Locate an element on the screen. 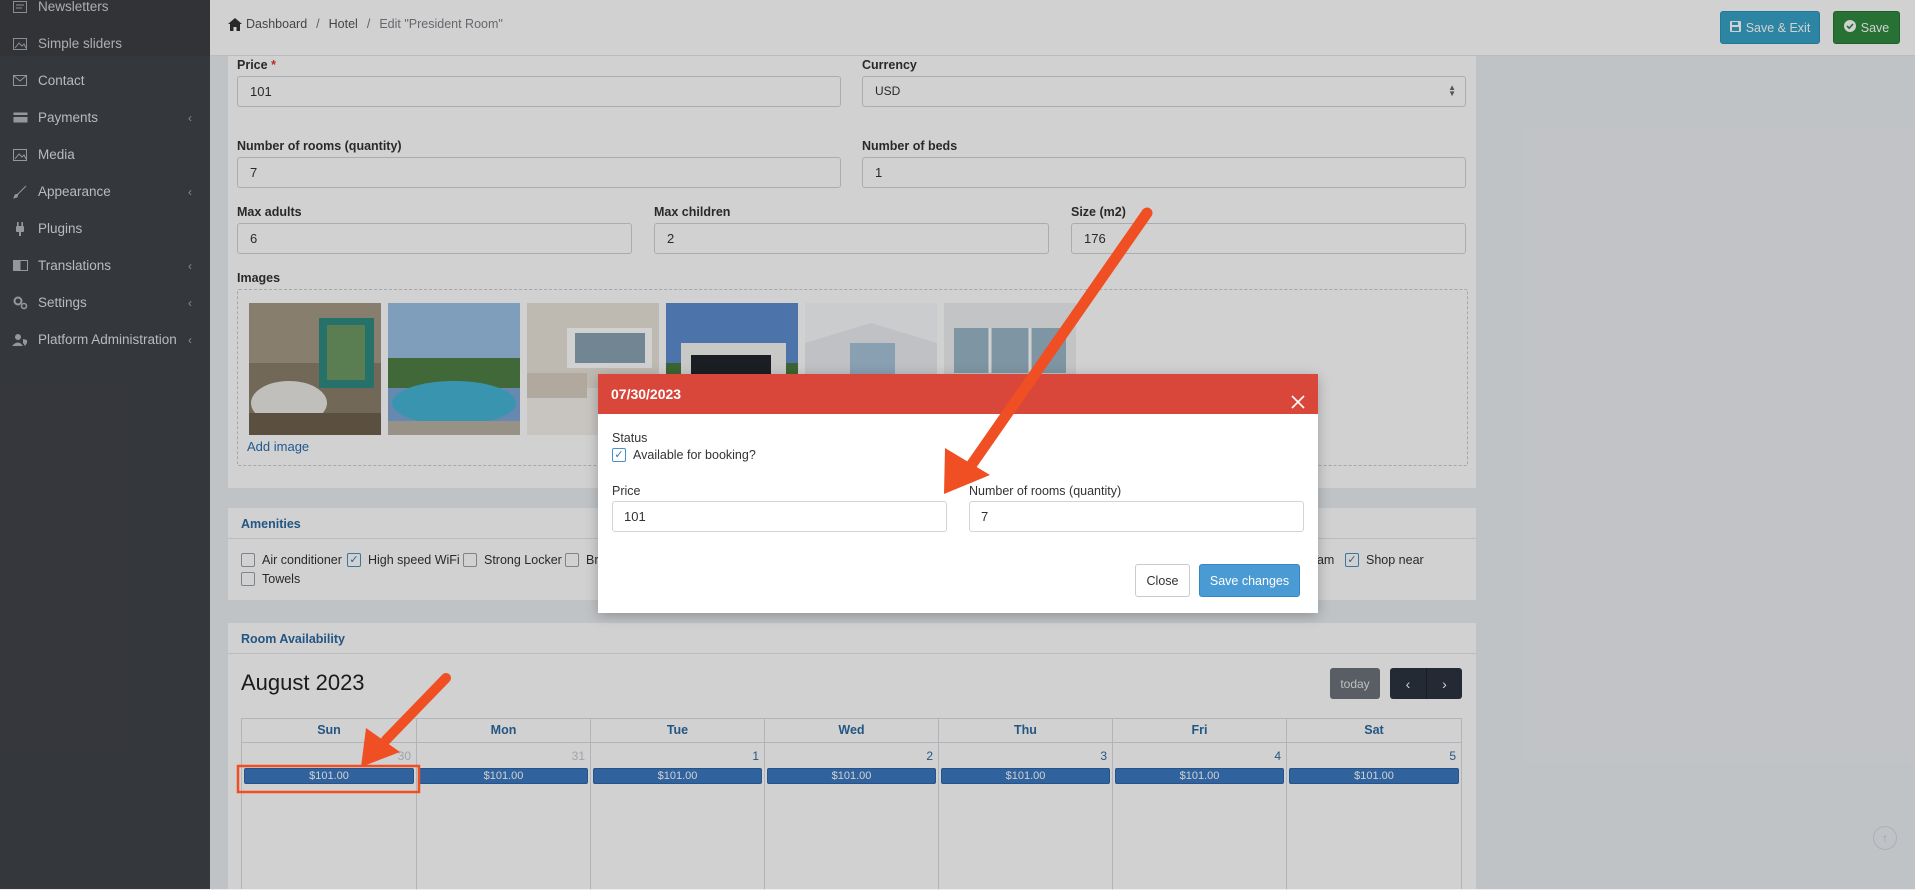  modal-price-label: Price is located at coordinates (626, 491).